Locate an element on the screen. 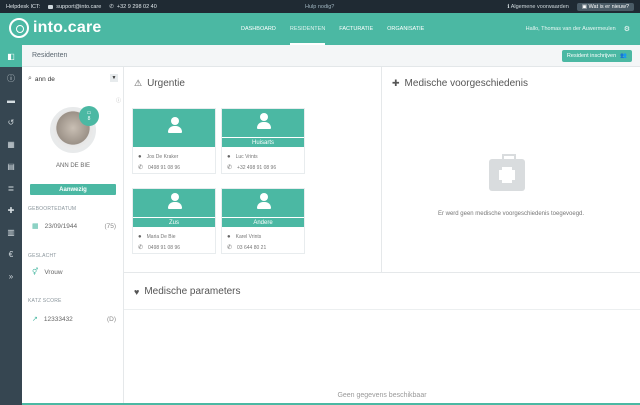  search-input: ann de is located at coordinates (45, 79).